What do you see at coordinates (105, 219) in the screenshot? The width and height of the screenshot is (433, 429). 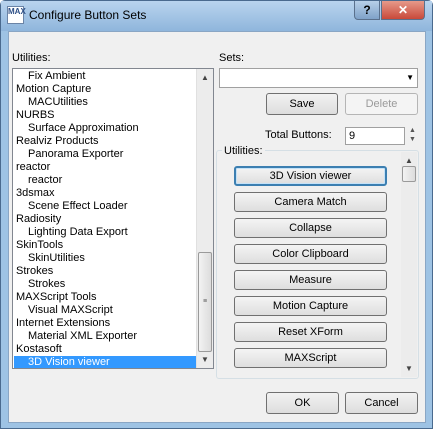 I see `list-item: Radiosity` at bounding box center [105, 219].